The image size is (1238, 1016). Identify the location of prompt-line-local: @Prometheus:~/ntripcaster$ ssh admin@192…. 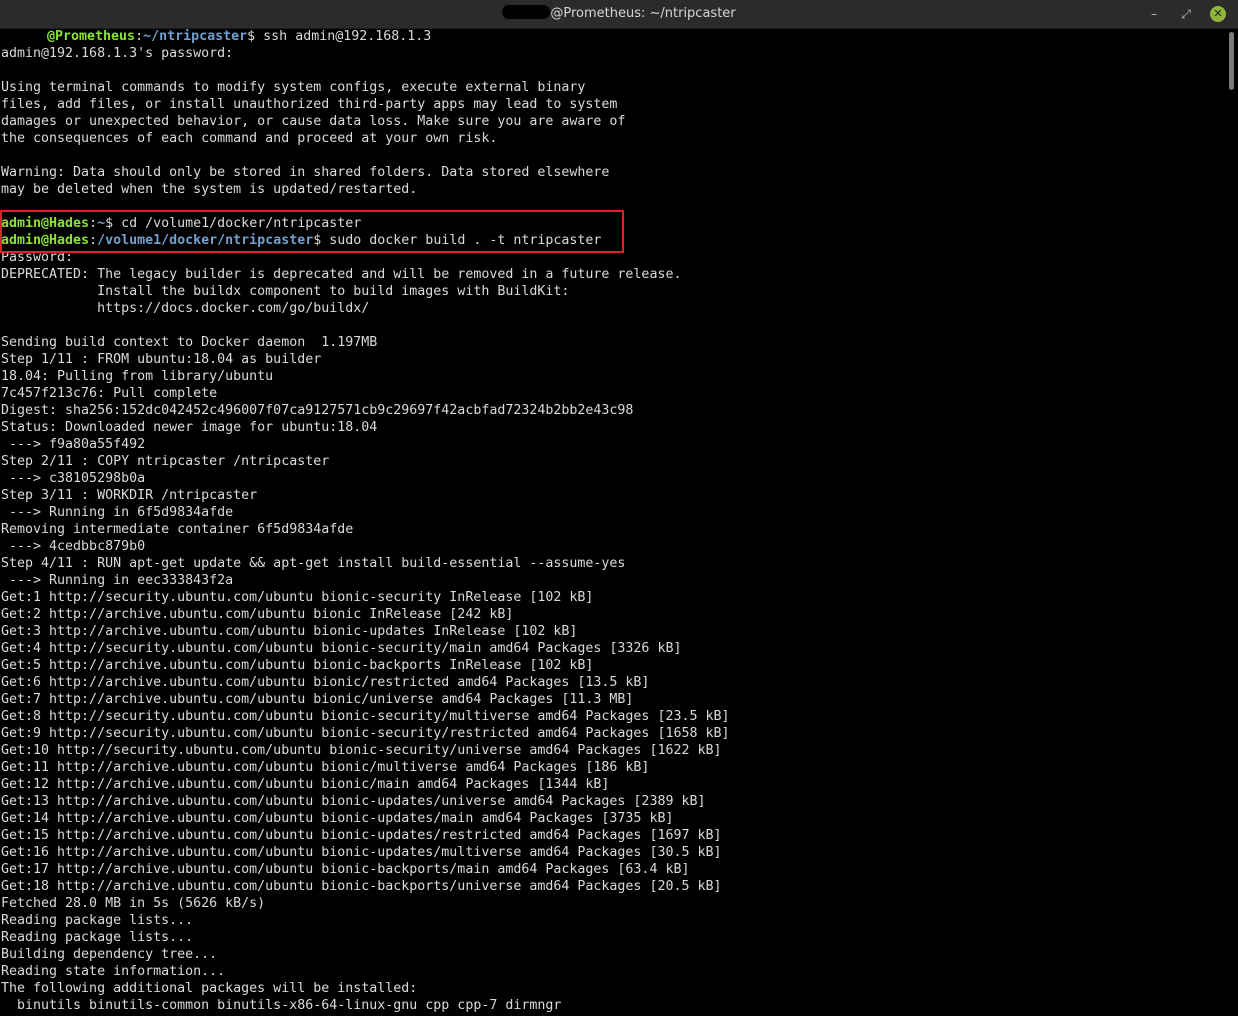
(612, 36).